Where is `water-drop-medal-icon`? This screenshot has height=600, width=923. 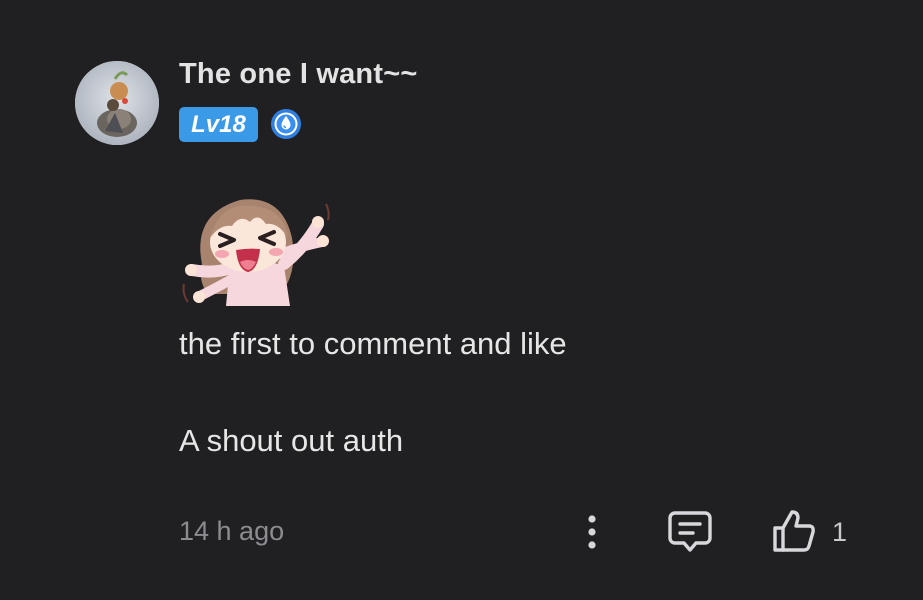
water-drop-medal-icon is located at coordinates (286, 124).